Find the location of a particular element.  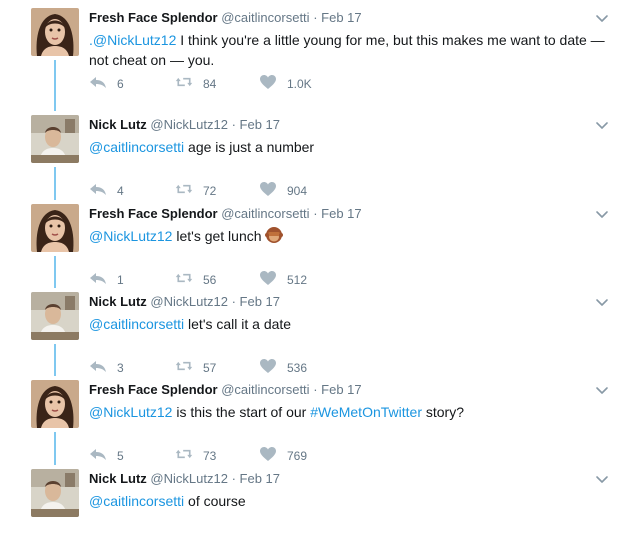

like-button: 512 is located at coordinates (283, 279).